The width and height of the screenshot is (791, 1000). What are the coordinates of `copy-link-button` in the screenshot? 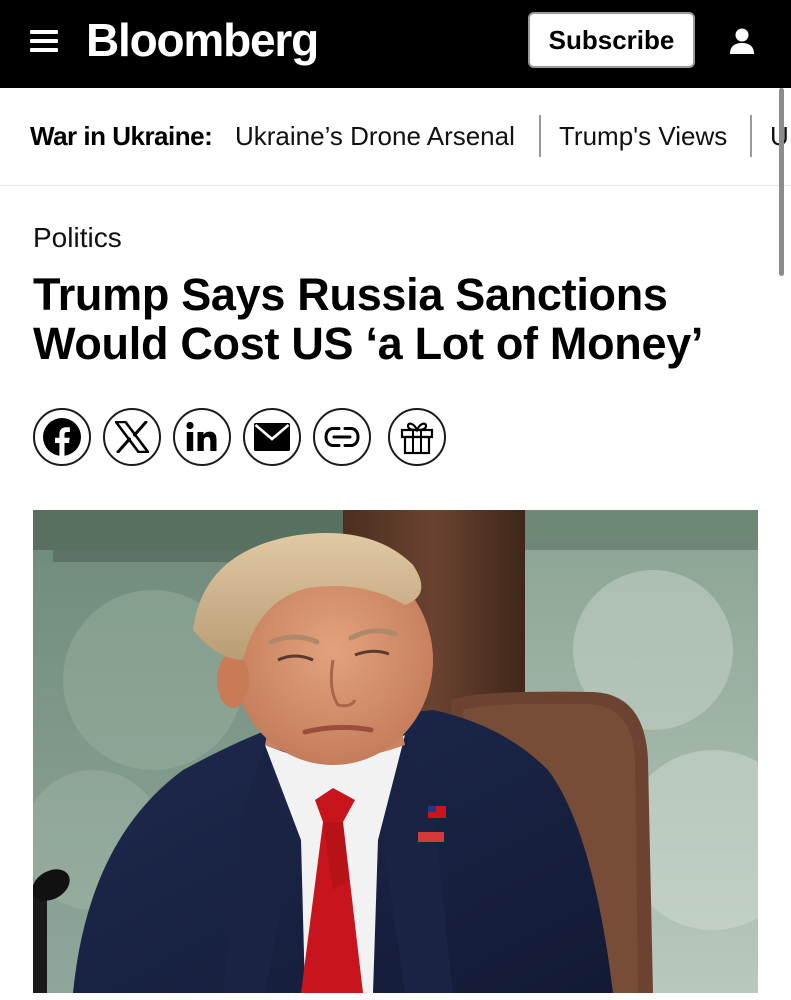 It's located at (342, 437).